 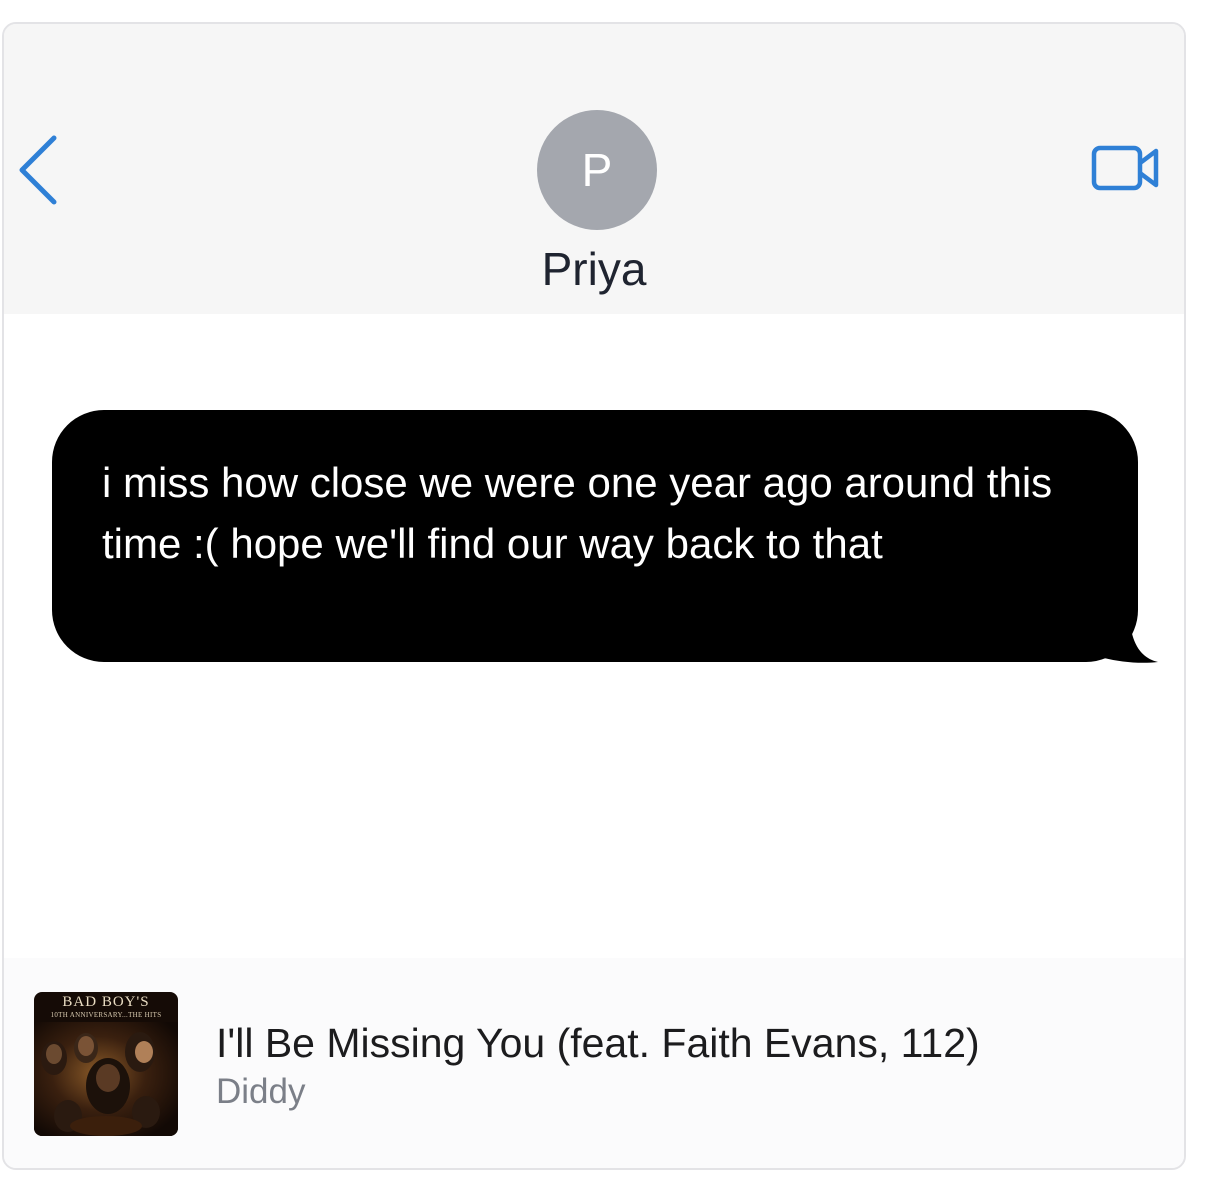 I want to click on avatar-initial: P, so click(x=597, y=170).